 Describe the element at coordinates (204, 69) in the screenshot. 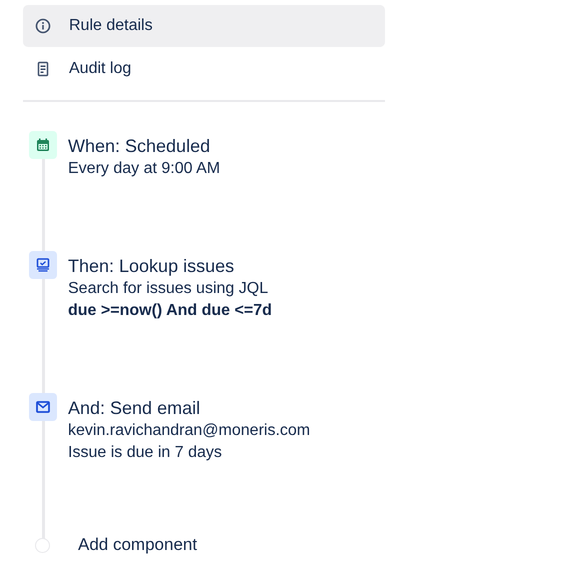

I see `nav-item: Audit log` at that location.